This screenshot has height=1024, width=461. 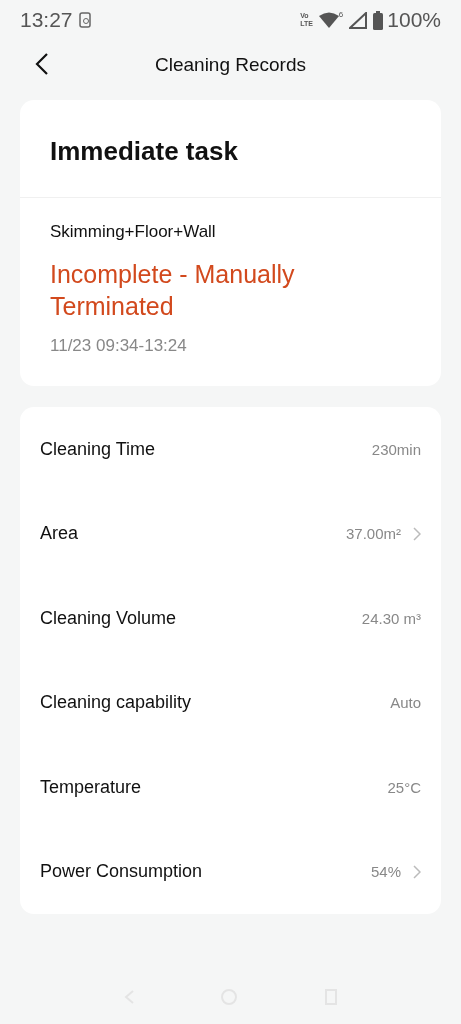 I want to click on wifi-generation-label: 6, so click(x=341, y=14).